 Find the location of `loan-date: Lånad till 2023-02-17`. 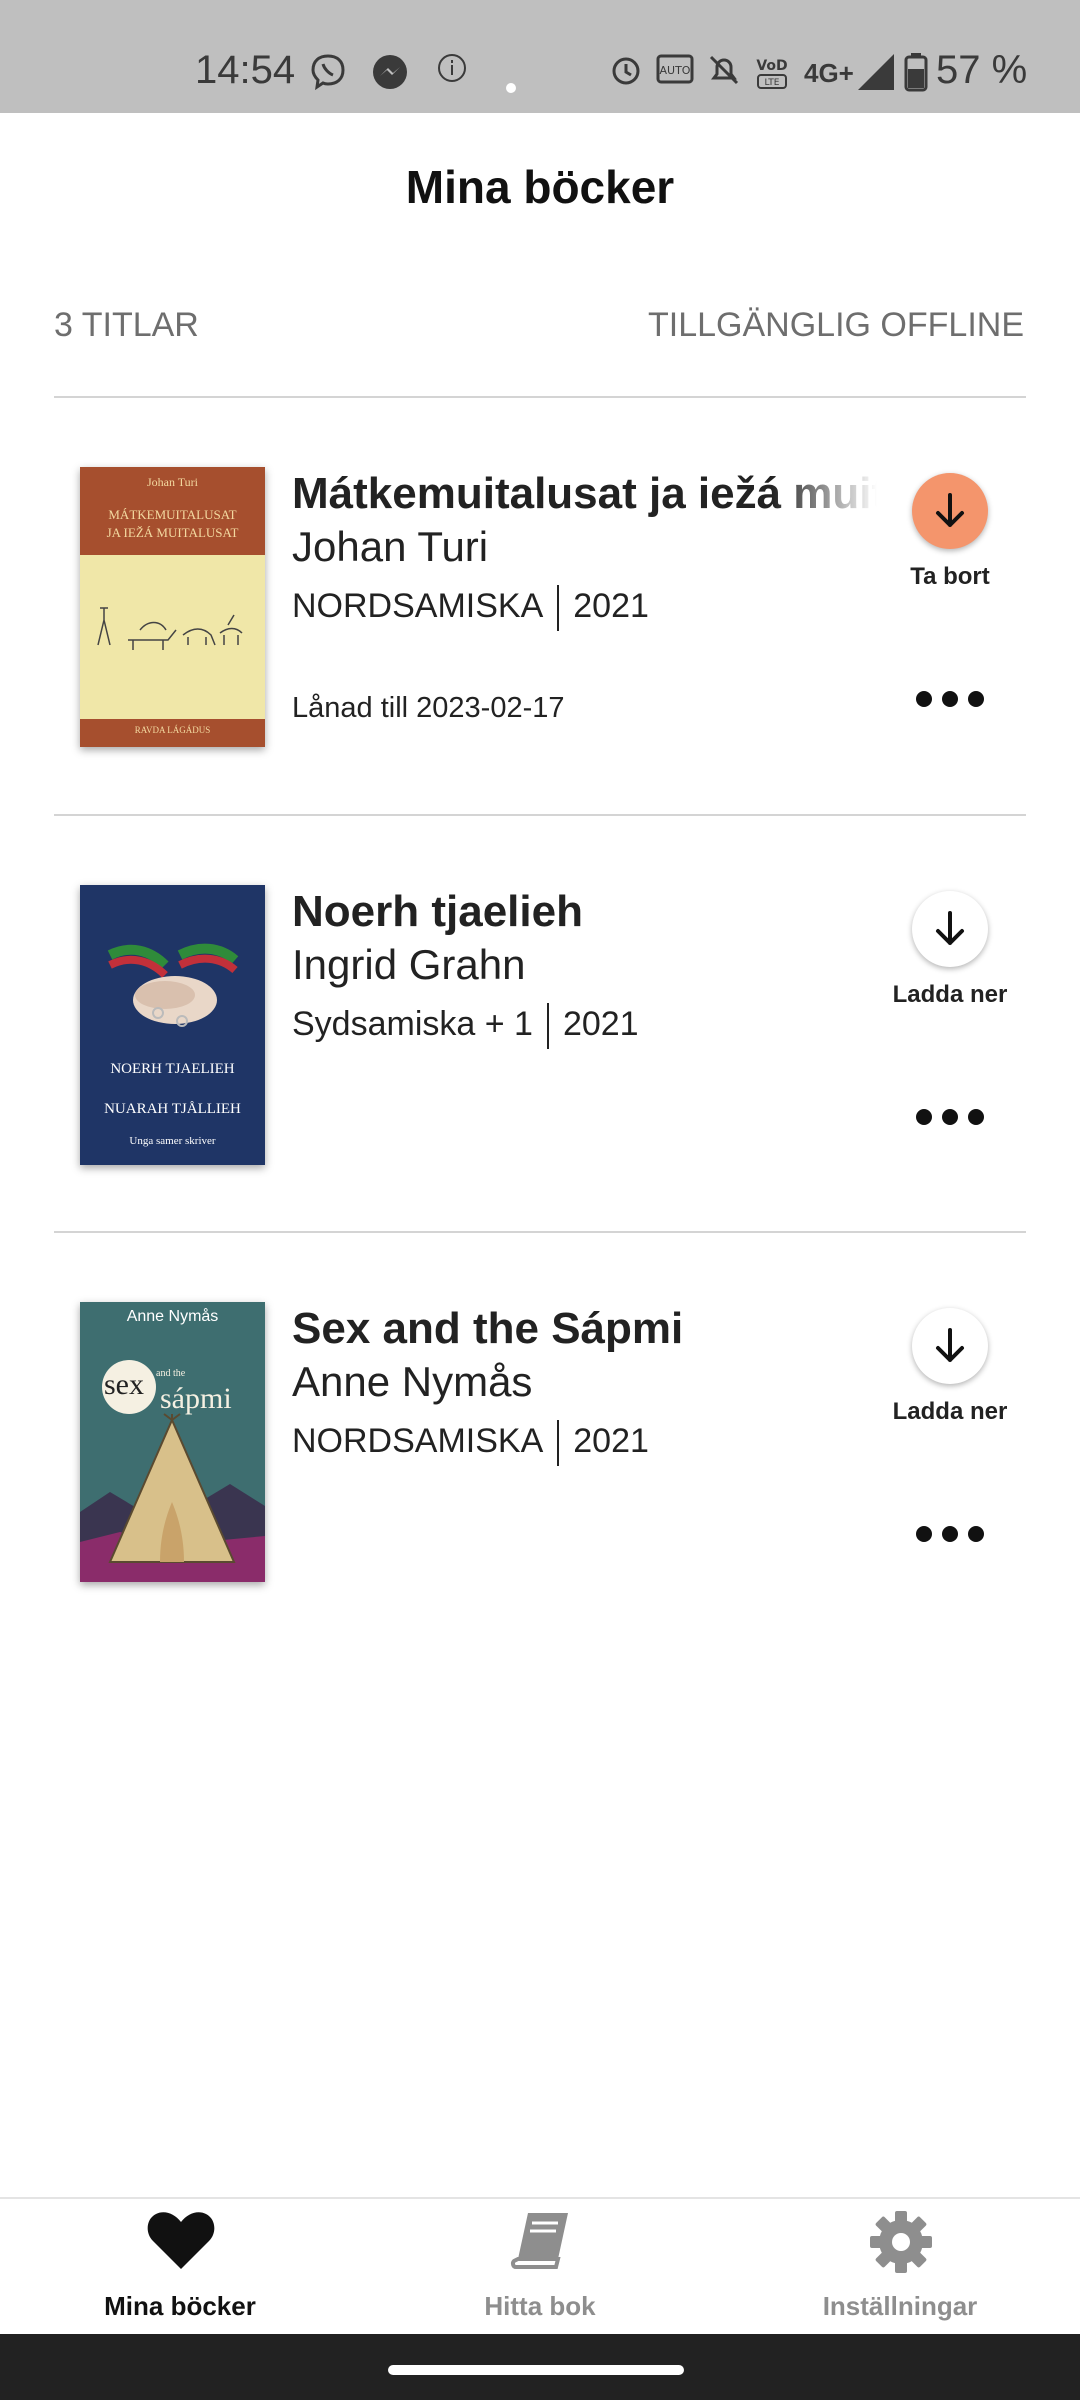

loan-date: Lånad till 2023-02-17 is located at coordinates (428, 708).